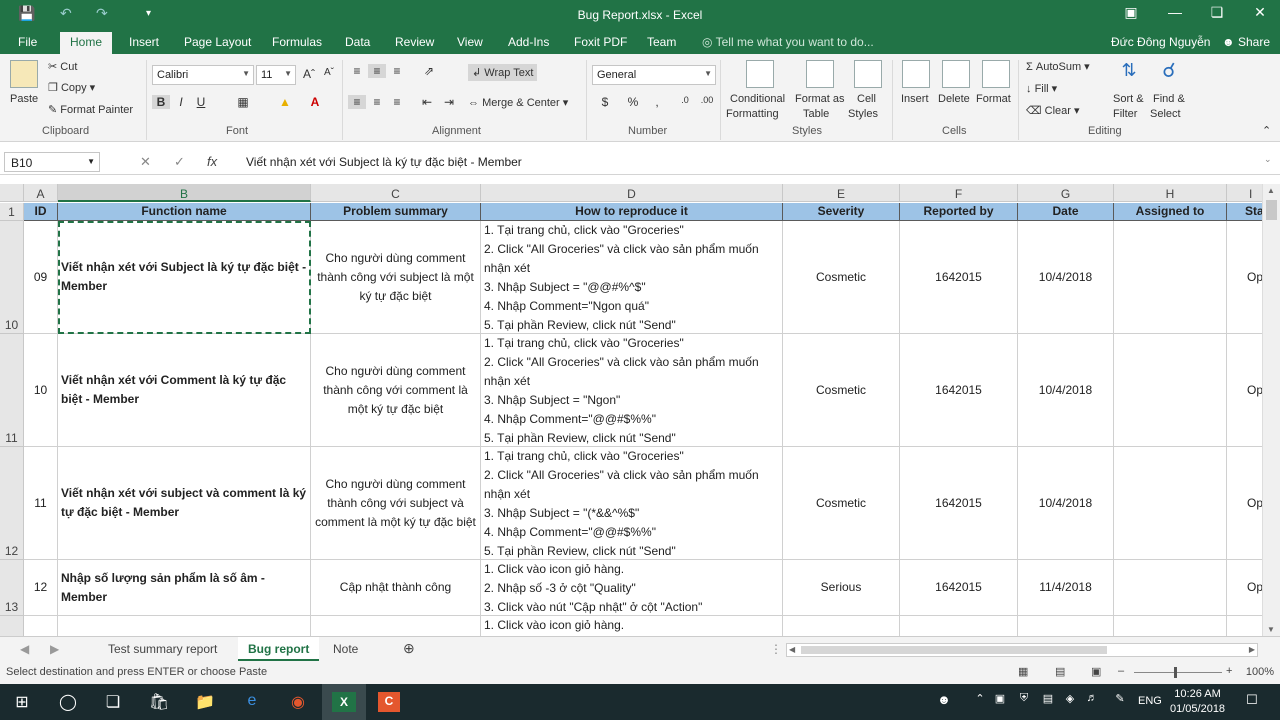 The image size is (1280, 720). Describe the element at coordinates (357, 71) in the screenshot. I see `align-top-icon: ≡` at that location.